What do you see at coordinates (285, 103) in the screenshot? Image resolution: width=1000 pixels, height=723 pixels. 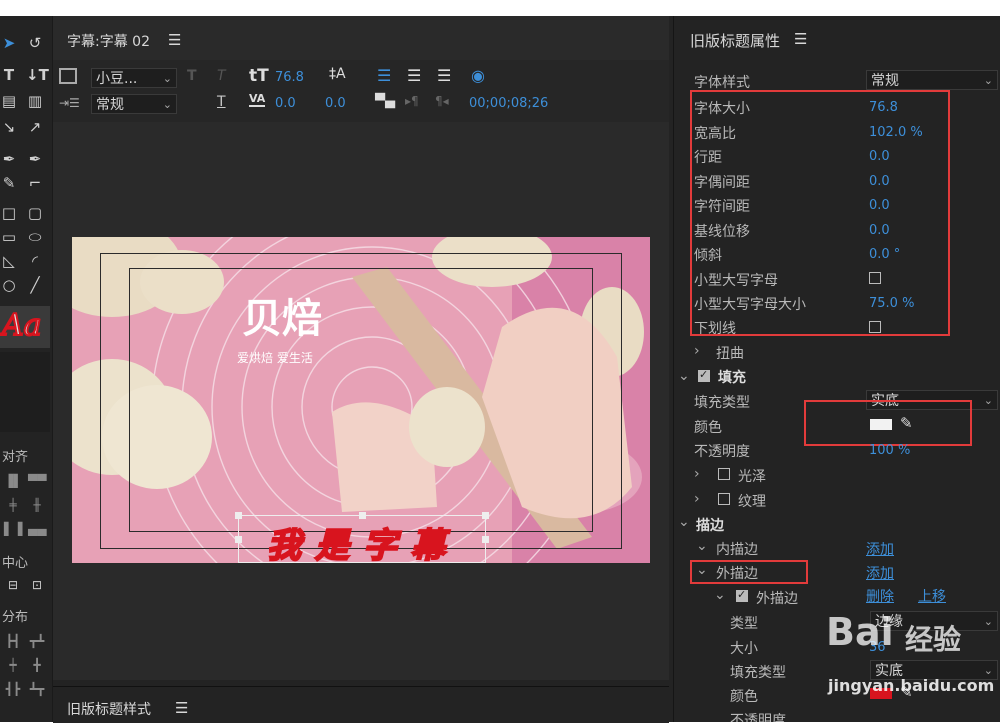 I see `kerning-value: 0.0` at bounding box center [285, 103].